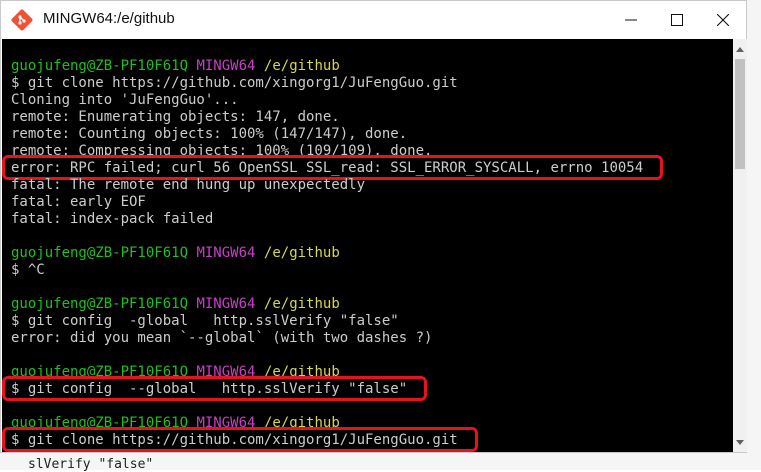 The image size is (761, 472). I want to click on chevron-down-icon, so click(740, 442).